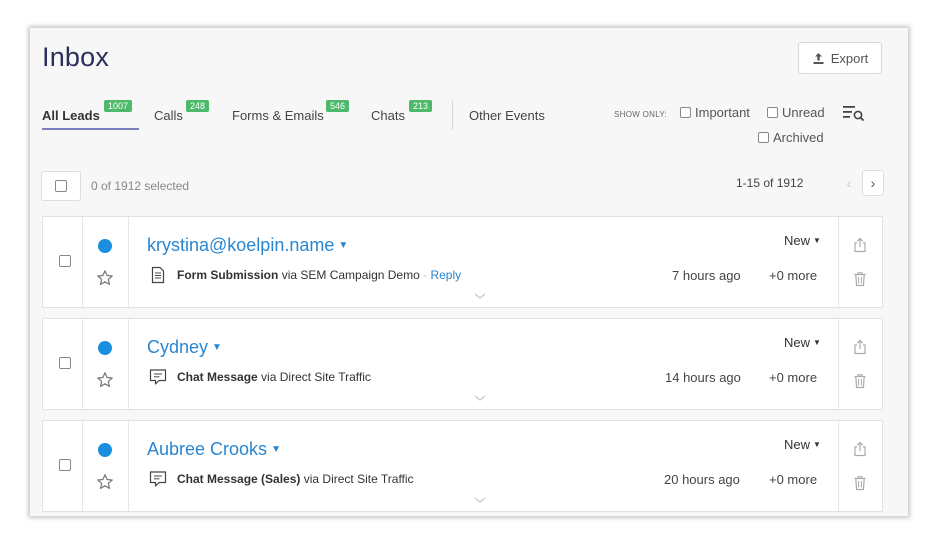  I want to click on show-only-label: SHOW ONLY:, so click(641, 114).